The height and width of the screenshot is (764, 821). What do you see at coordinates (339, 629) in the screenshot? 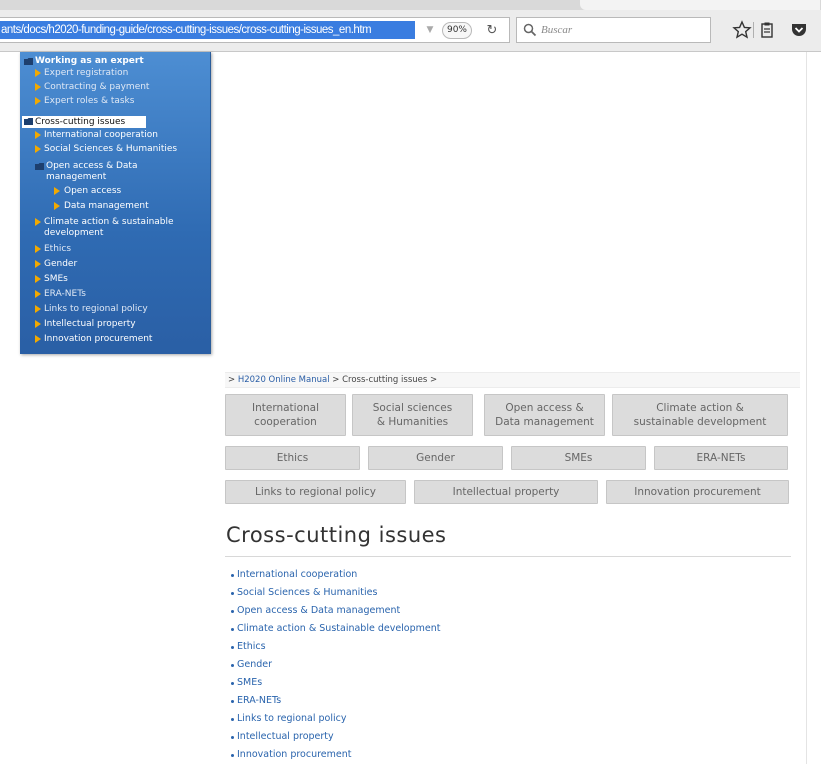
I see `list-item-link: Climate action & Sustainable development` at bounding box center [339, 629].